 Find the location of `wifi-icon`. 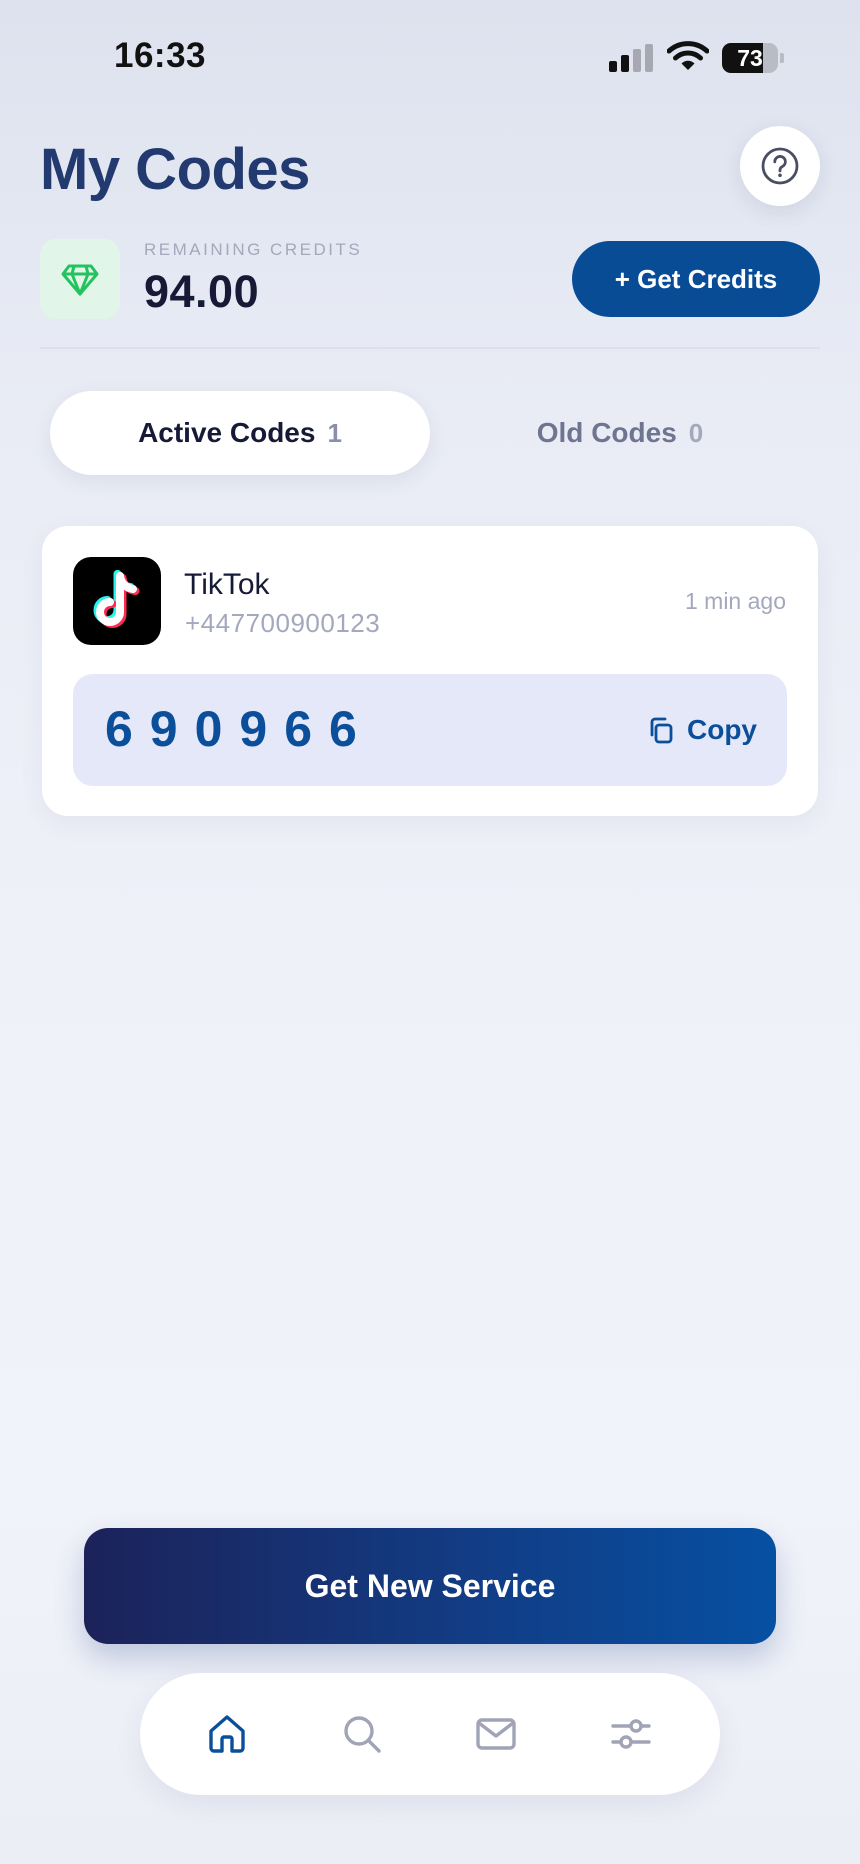

wifi-icon is located at coordinates (688, 55).